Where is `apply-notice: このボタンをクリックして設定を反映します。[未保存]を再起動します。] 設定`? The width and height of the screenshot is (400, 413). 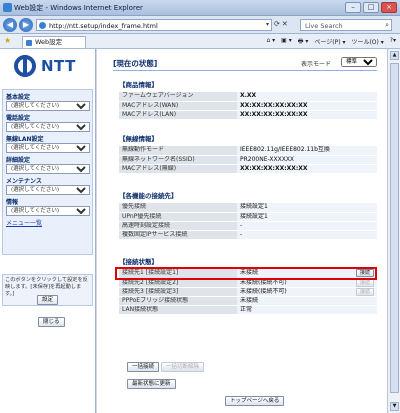
apply-notice: このボタンをクリックして設定を反映します。[未保存]を再起動します。] 設定 is located at coordinates (47, 290).